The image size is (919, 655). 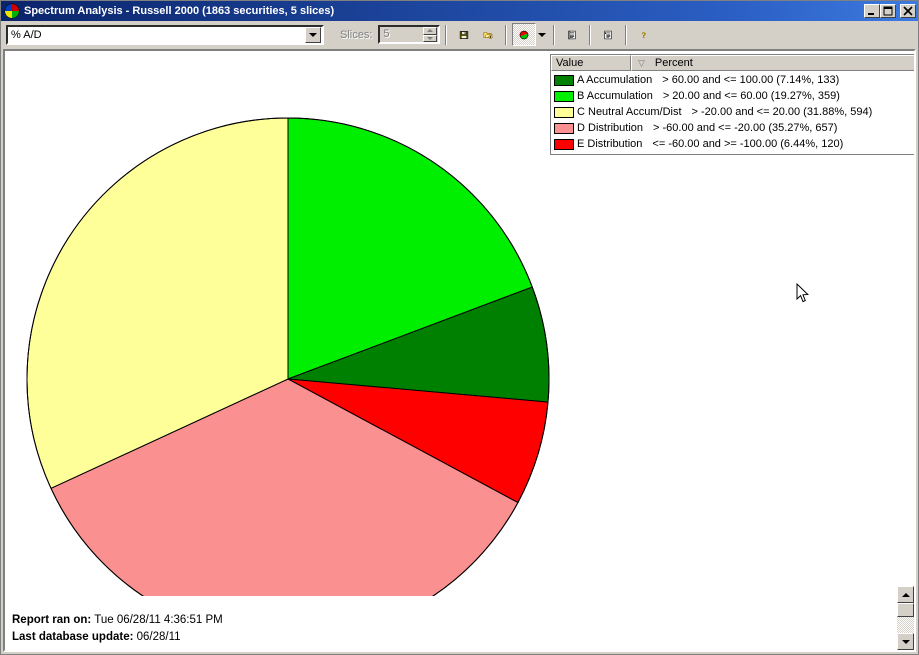 I want to click on report-view-button, so click(x=572, y=34).